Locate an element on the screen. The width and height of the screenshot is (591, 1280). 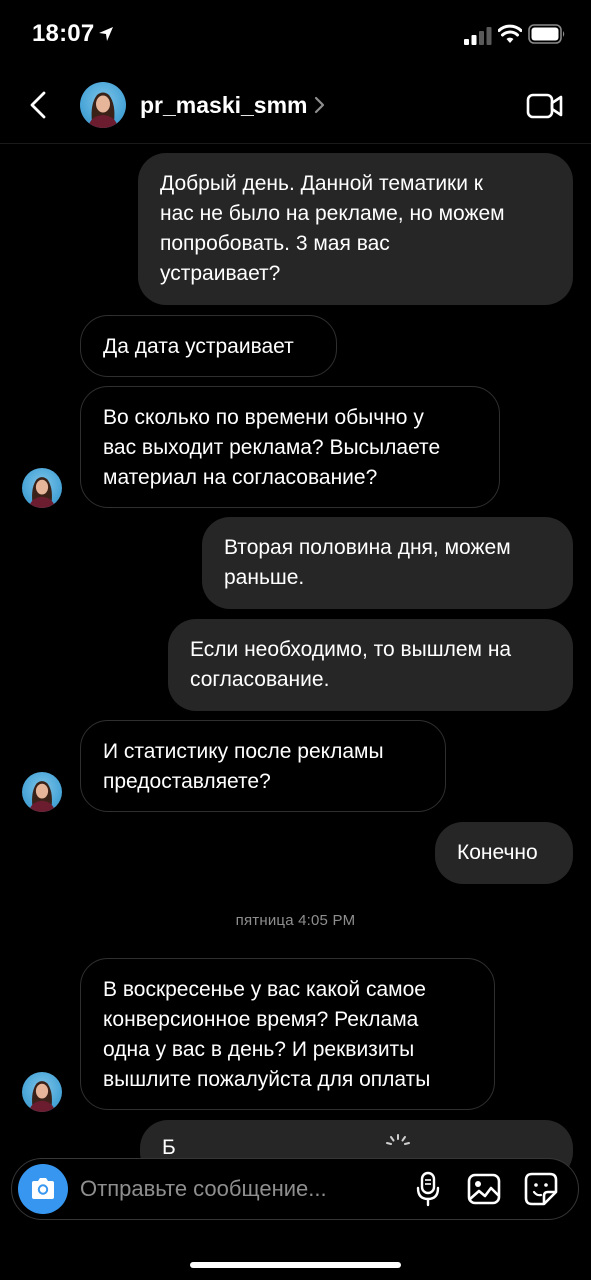
wifi-icon is located at coordinates (510, 33).